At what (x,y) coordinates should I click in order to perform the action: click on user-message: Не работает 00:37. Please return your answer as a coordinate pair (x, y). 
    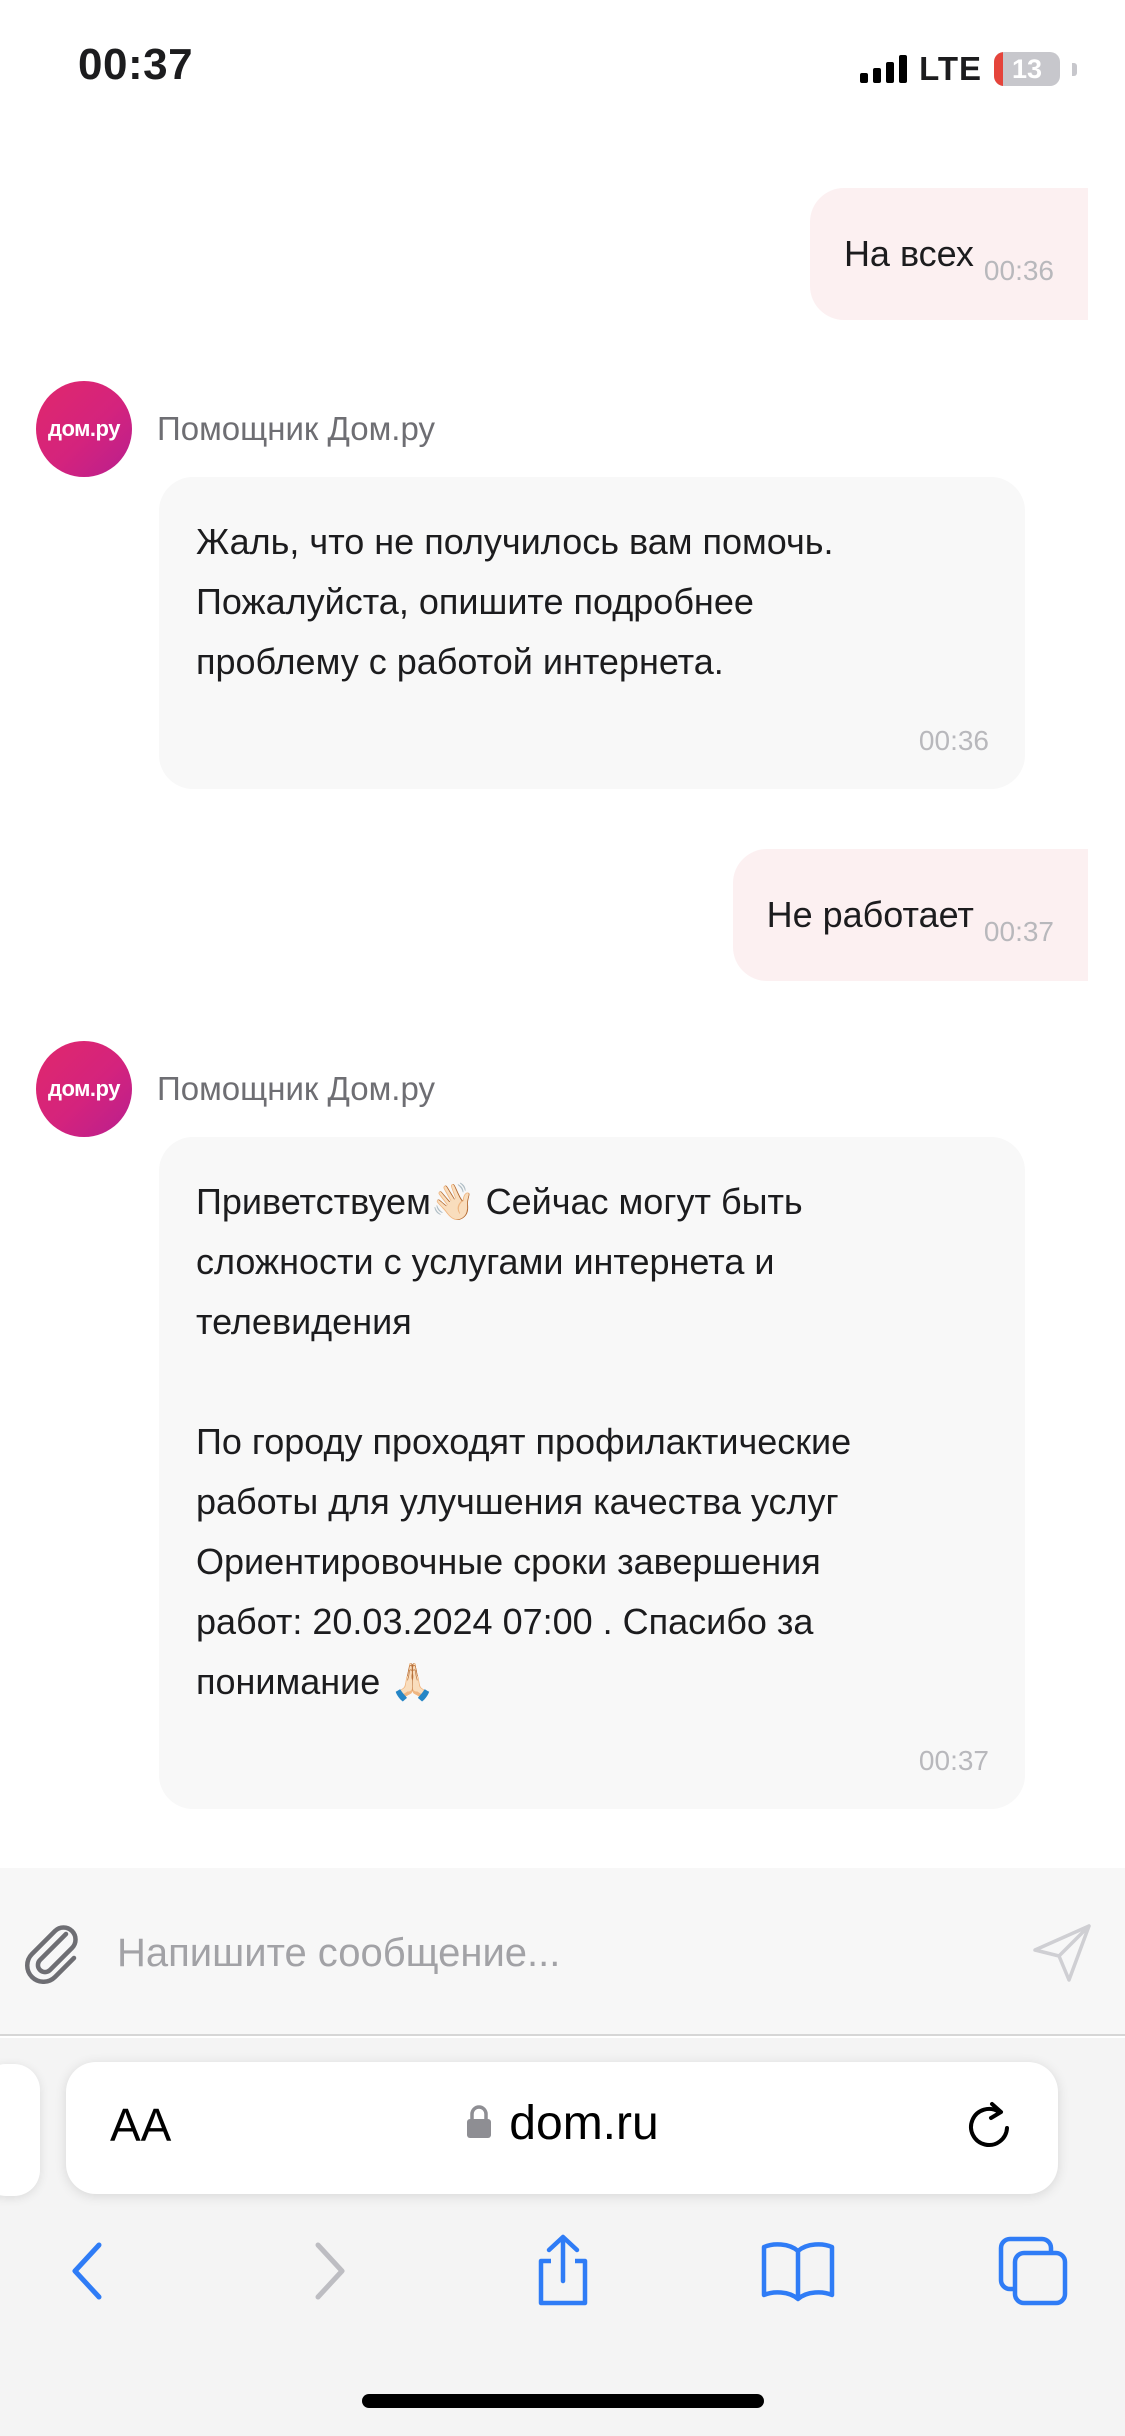
    Looking at the image, I should click on (910, 915).